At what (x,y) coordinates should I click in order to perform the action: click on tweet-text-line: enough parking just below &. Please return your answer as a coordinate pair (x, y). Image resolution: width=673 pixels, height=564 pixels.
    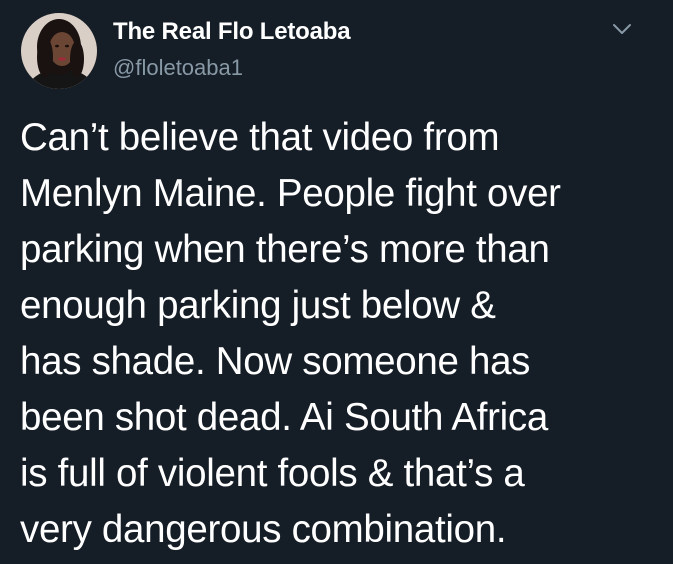
    Looking at the image, I should click on (258, 305).